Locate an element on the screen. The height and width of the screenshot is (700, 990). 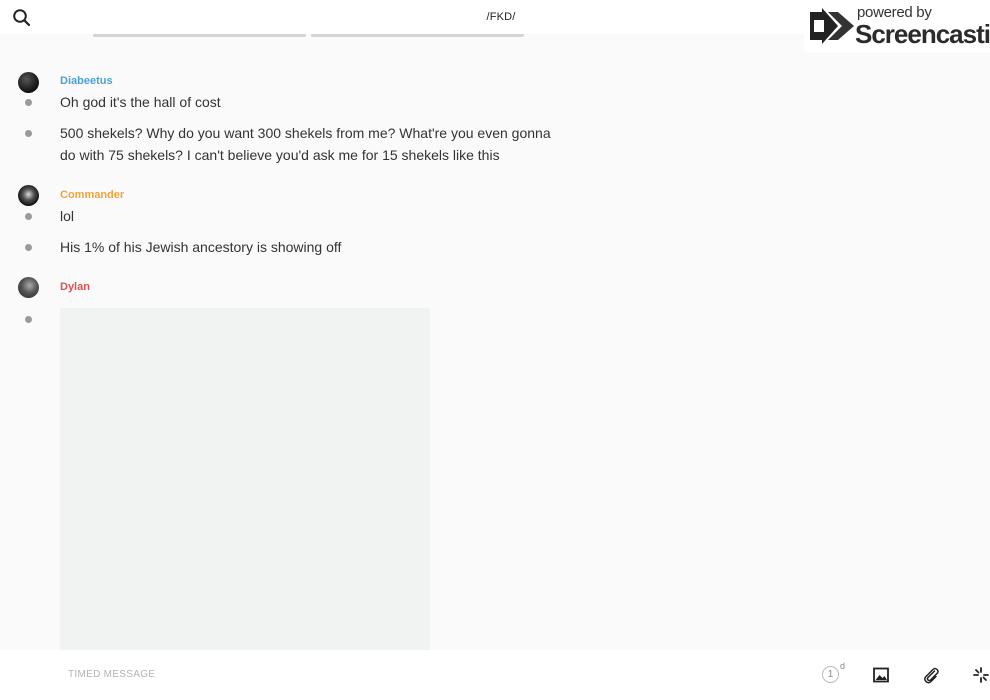
timed-message-input is located at coordinates (418, 674).